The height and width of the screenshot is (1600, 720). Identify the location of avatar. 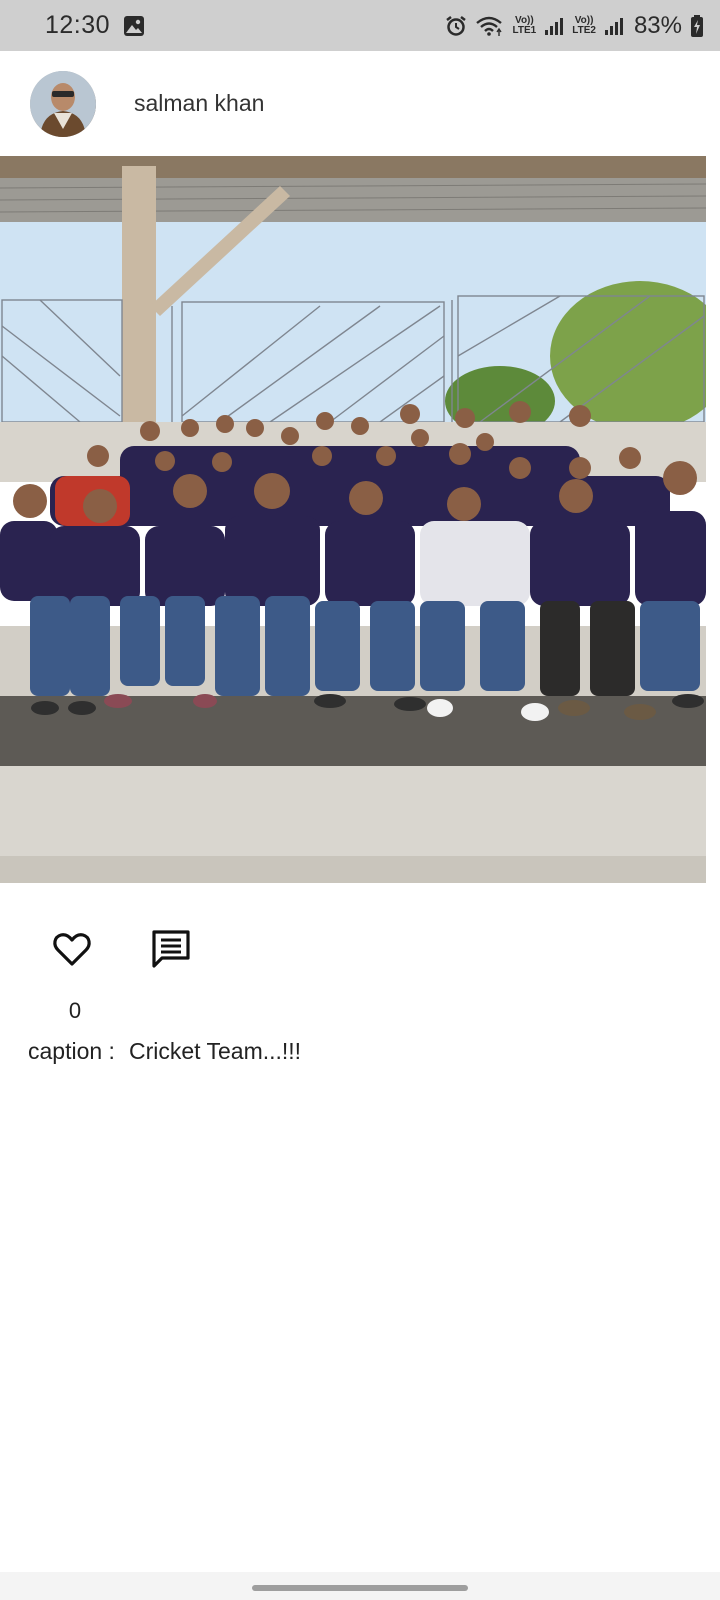
(63, 103).